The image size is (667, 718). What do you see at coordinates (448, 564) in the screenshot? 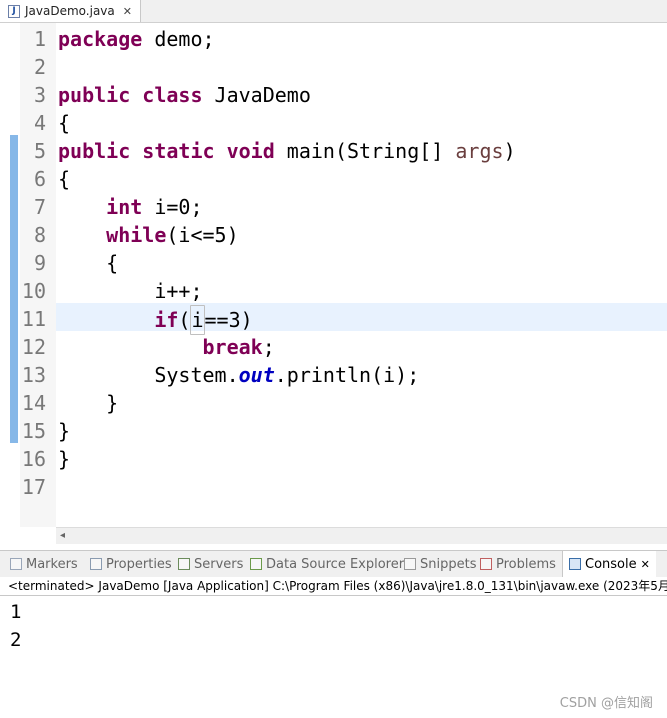
I see `view-tab-label: Snippets` at bounding box center [448, 564].